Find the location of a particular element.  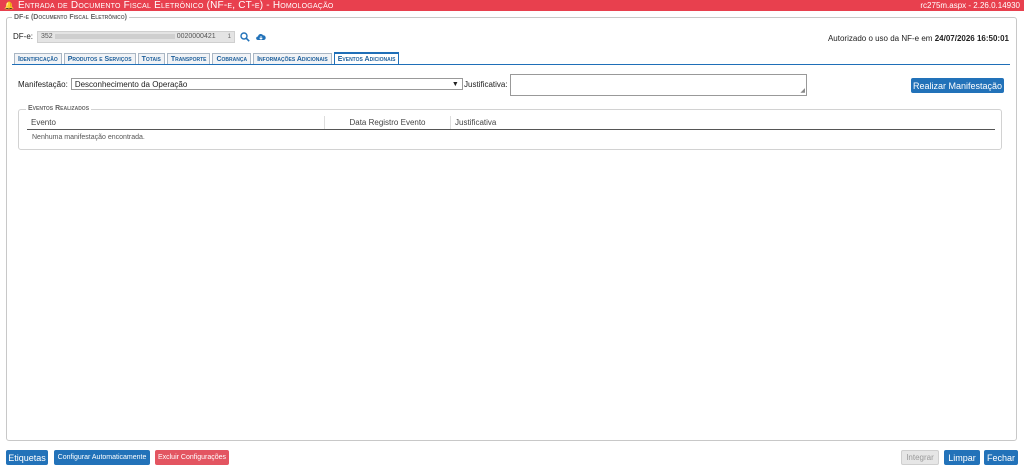

etiquetas-button: Etiquetas is located at coordinates (27, 457).